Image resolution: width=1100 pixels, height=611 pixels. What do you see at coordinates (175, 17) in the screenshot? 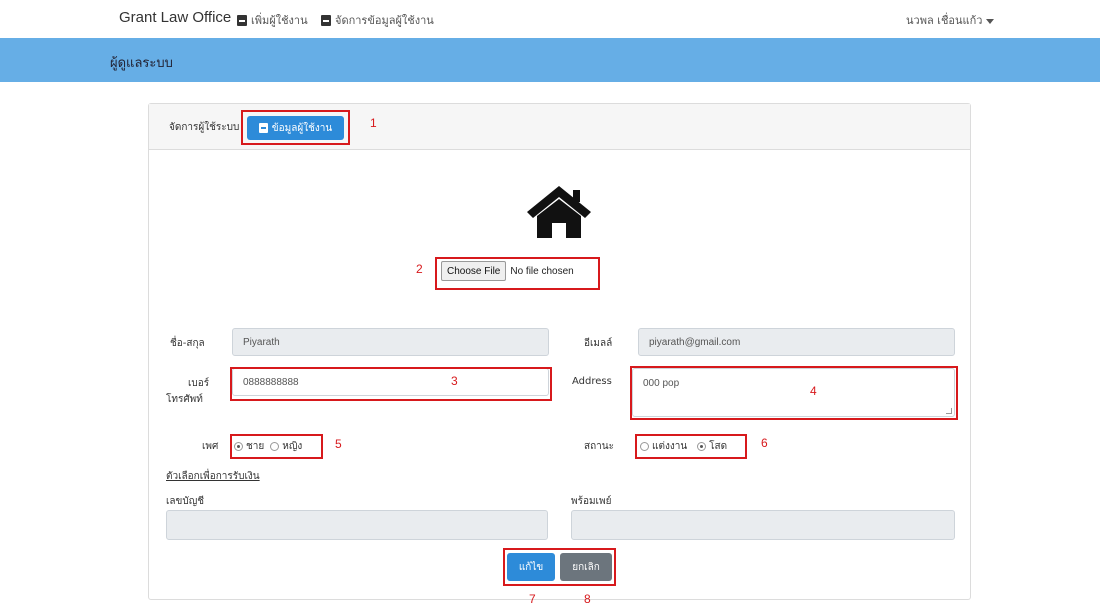
I see `brand-link: Grant Law Office` at bounding box center [175, 17].